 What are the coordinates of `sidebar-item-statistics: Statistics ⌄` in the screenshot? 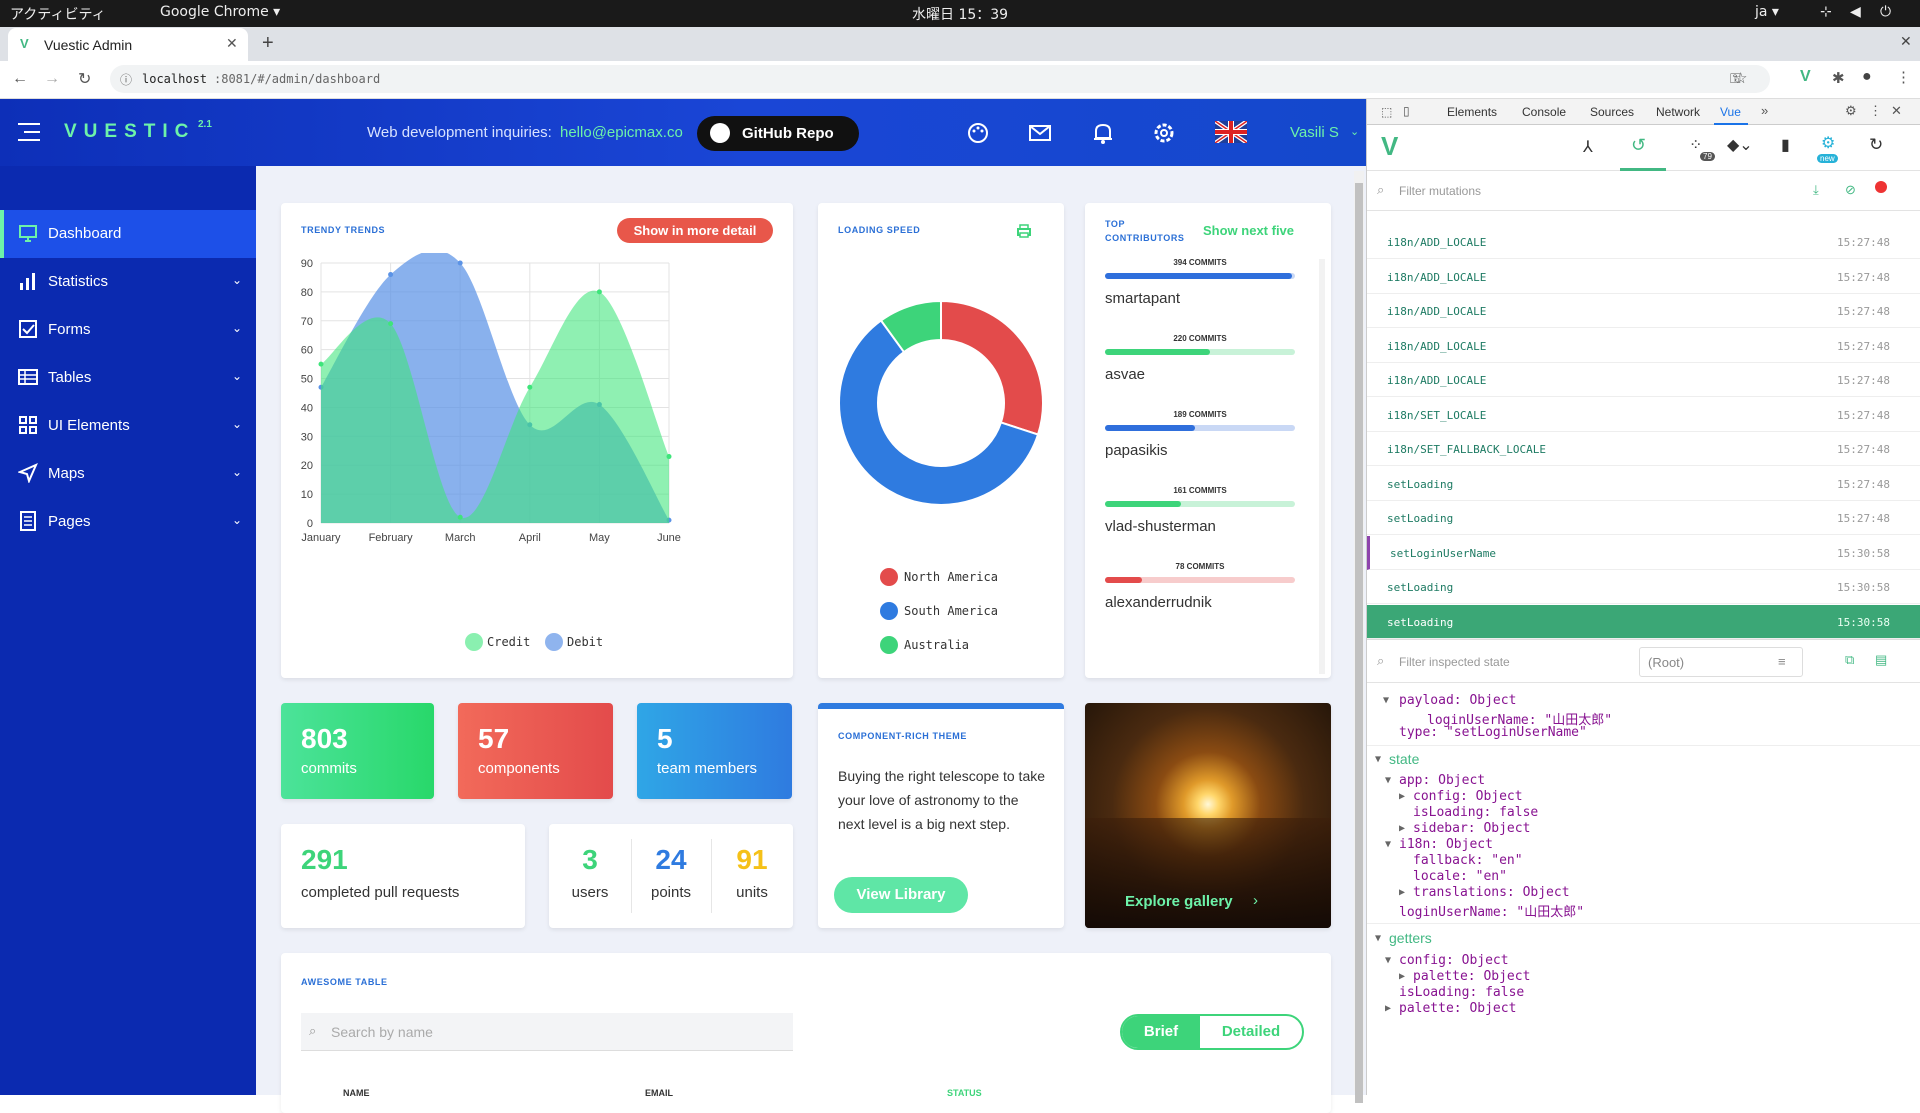 It's located at (128, 282).